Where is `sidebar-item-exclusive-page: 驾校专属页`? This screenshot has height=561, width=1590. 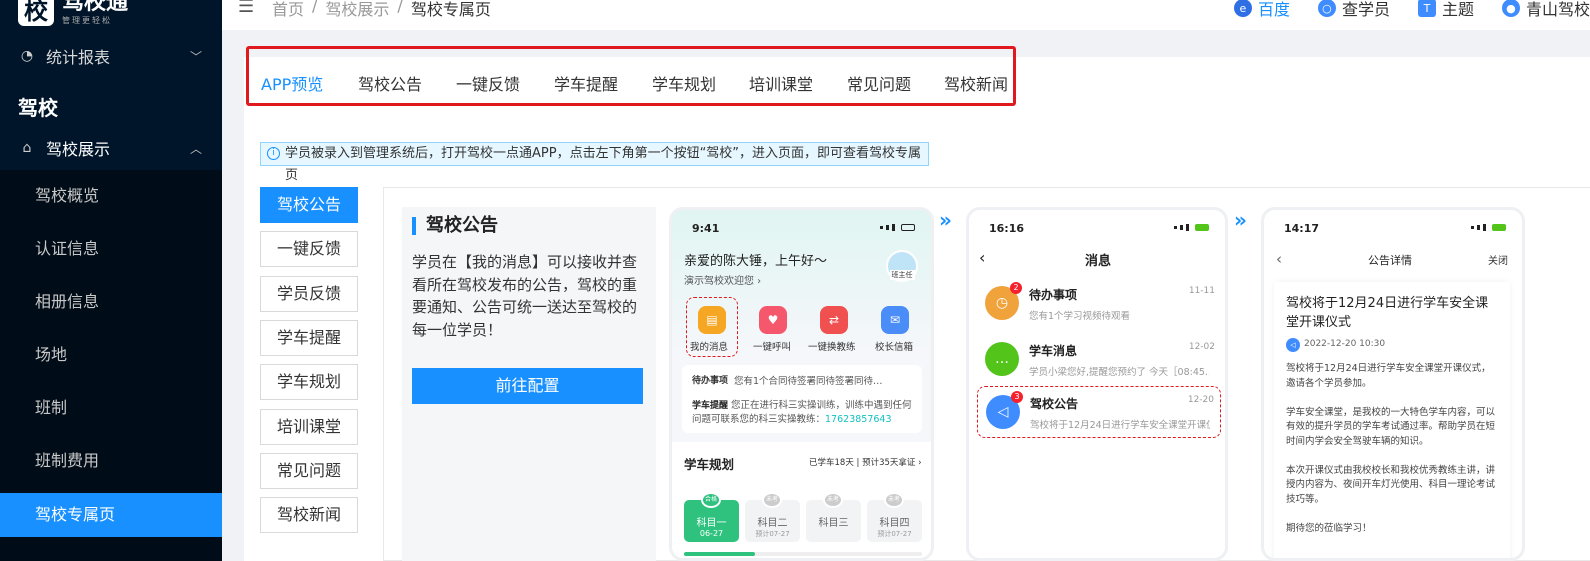
sidebar-item-exclusive-page: 驾校专属页 is located at coordinates (111, 515).